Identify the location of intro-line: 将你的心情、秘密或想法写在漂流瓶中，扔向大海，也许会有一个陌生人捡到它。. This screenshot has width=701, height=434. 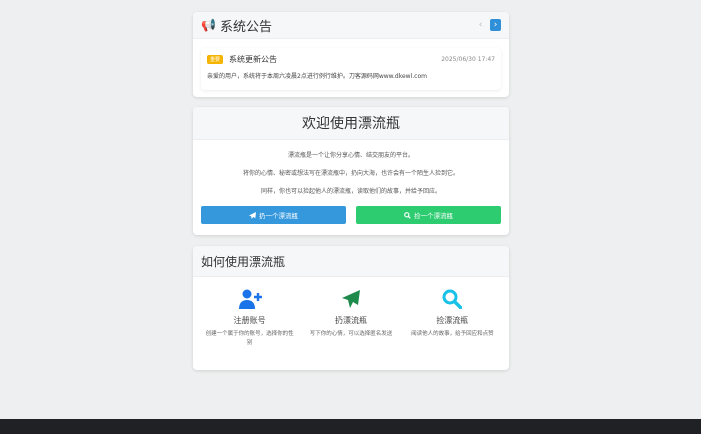
(350, 173).